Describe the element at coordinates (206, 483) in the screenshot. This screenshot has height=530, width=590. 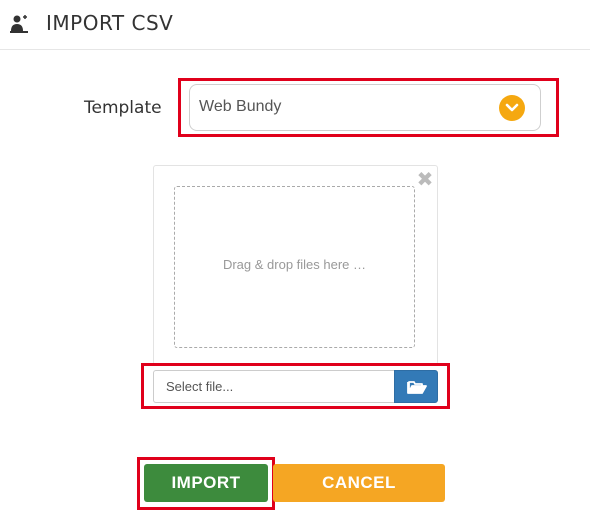
I see `import-button: IMPORT` at that location.